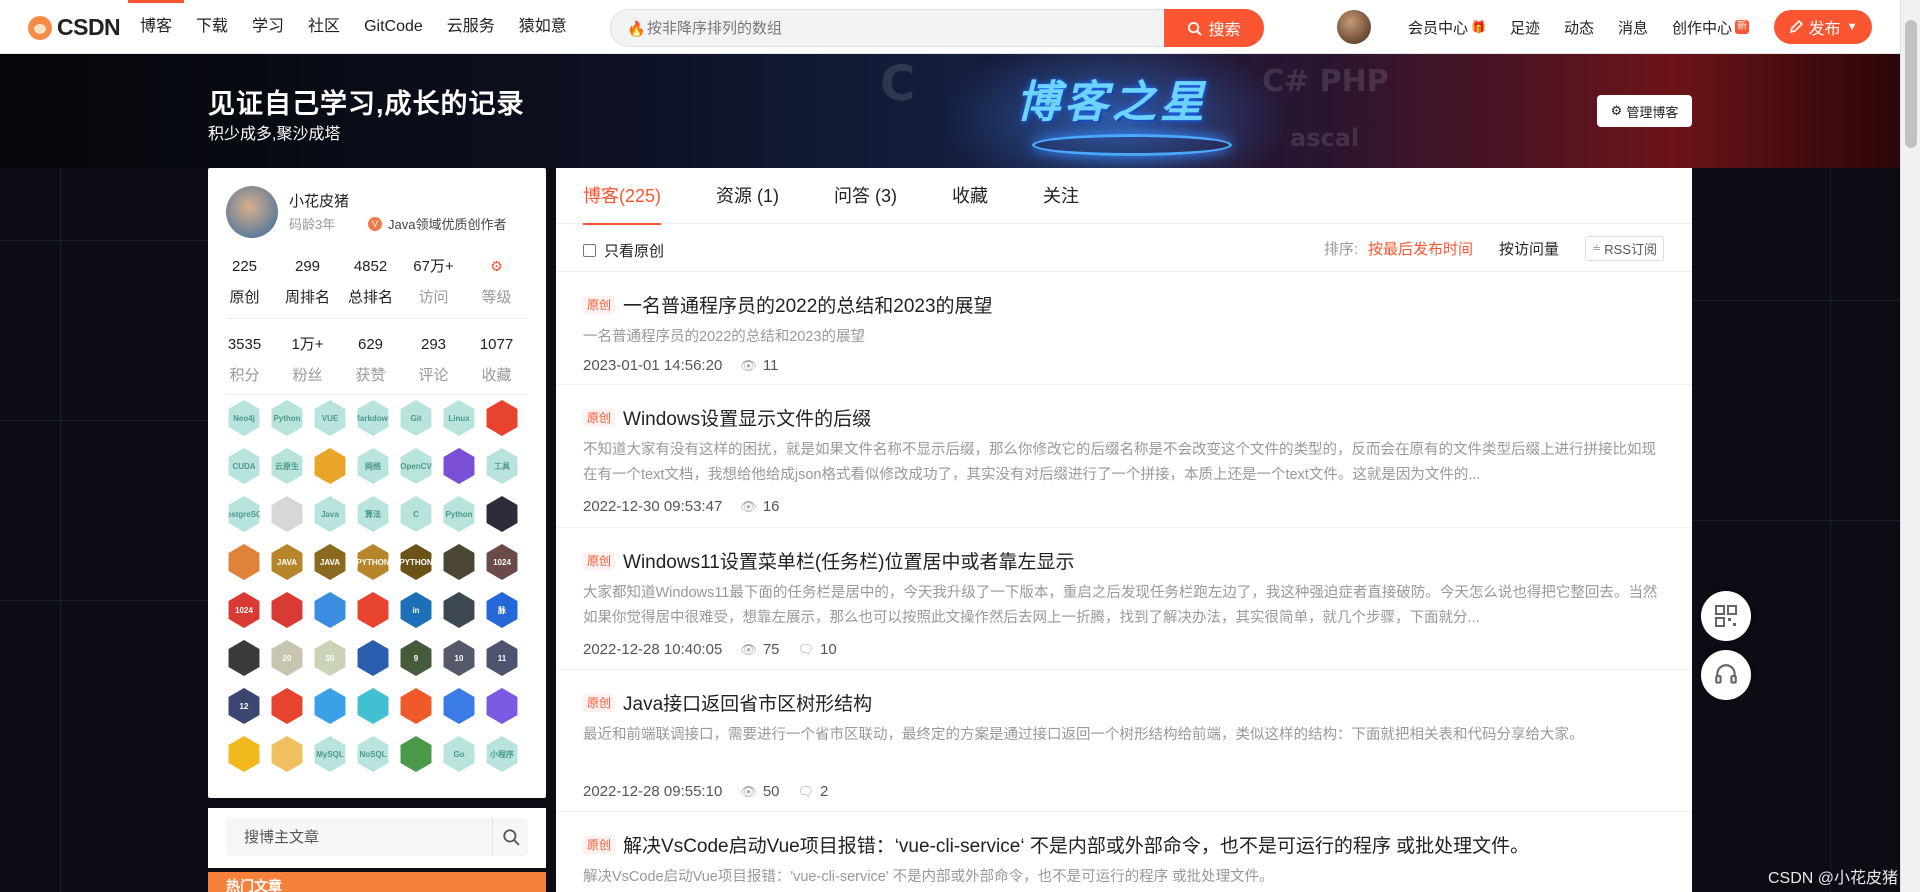  What do you see at coordinates (307, 281) in the screenshot?
I see `stat-week-rank: 299 周排名` at bounding box center [307, 281].